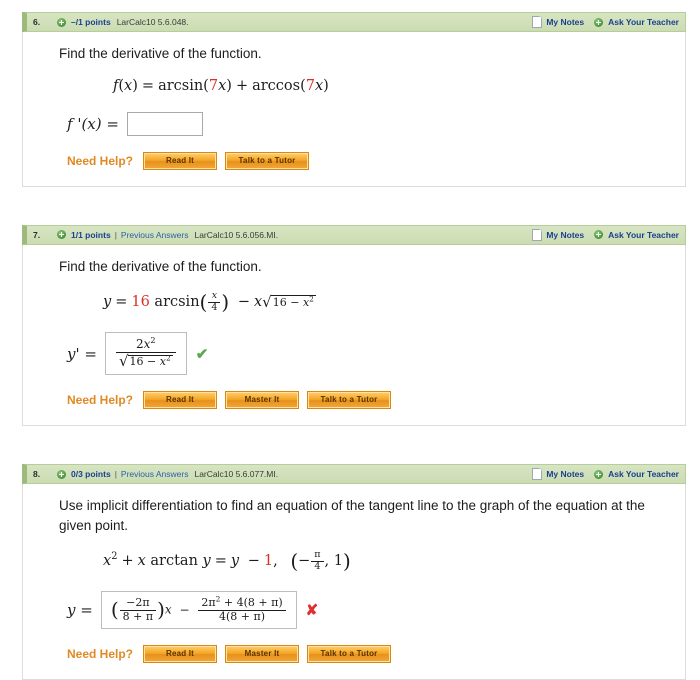  Describe the element at coordinates (605, 474) in the screenshot. I see `problem-header-right-8: My Notes Ask Your Teacher` at that location.